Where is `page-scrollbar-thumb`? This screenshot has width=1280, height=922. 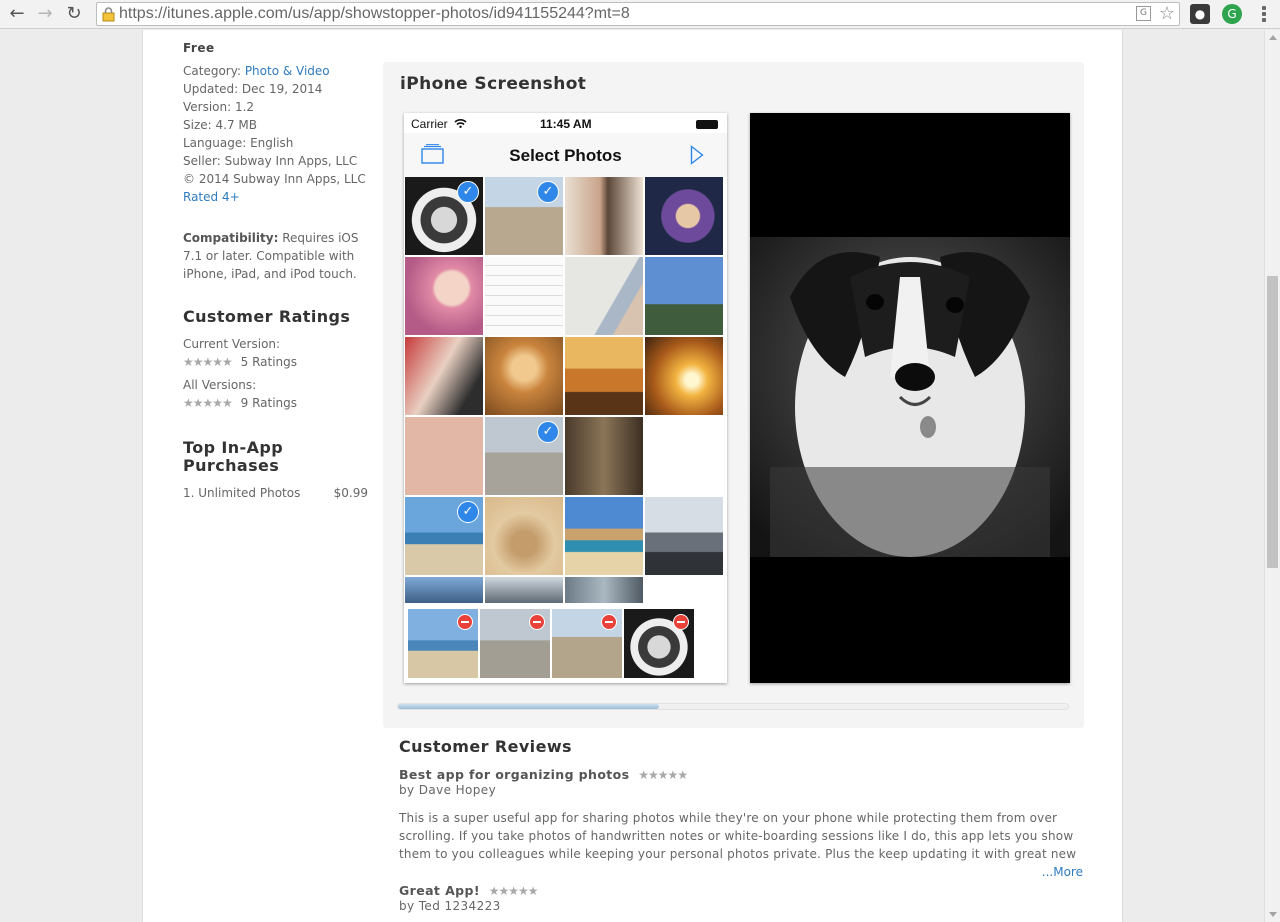
page-scrollbar-thumb is located at coordinates (1272, 422).